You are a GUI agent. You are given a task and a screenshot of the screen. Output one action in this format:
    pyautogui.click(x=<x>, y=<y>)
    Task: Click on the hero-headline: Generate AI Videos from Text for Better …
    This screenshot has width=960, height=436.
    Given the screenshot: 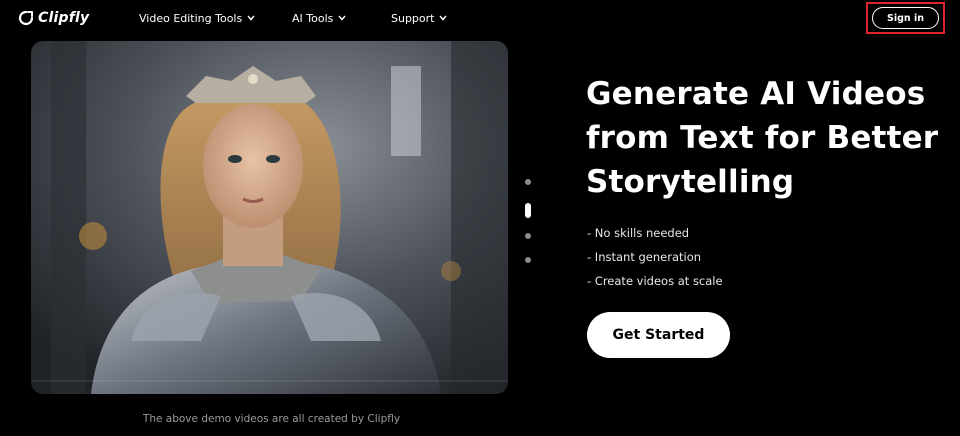 What is the action you would take?
    pyautogui.click(x=762, y=138)
    